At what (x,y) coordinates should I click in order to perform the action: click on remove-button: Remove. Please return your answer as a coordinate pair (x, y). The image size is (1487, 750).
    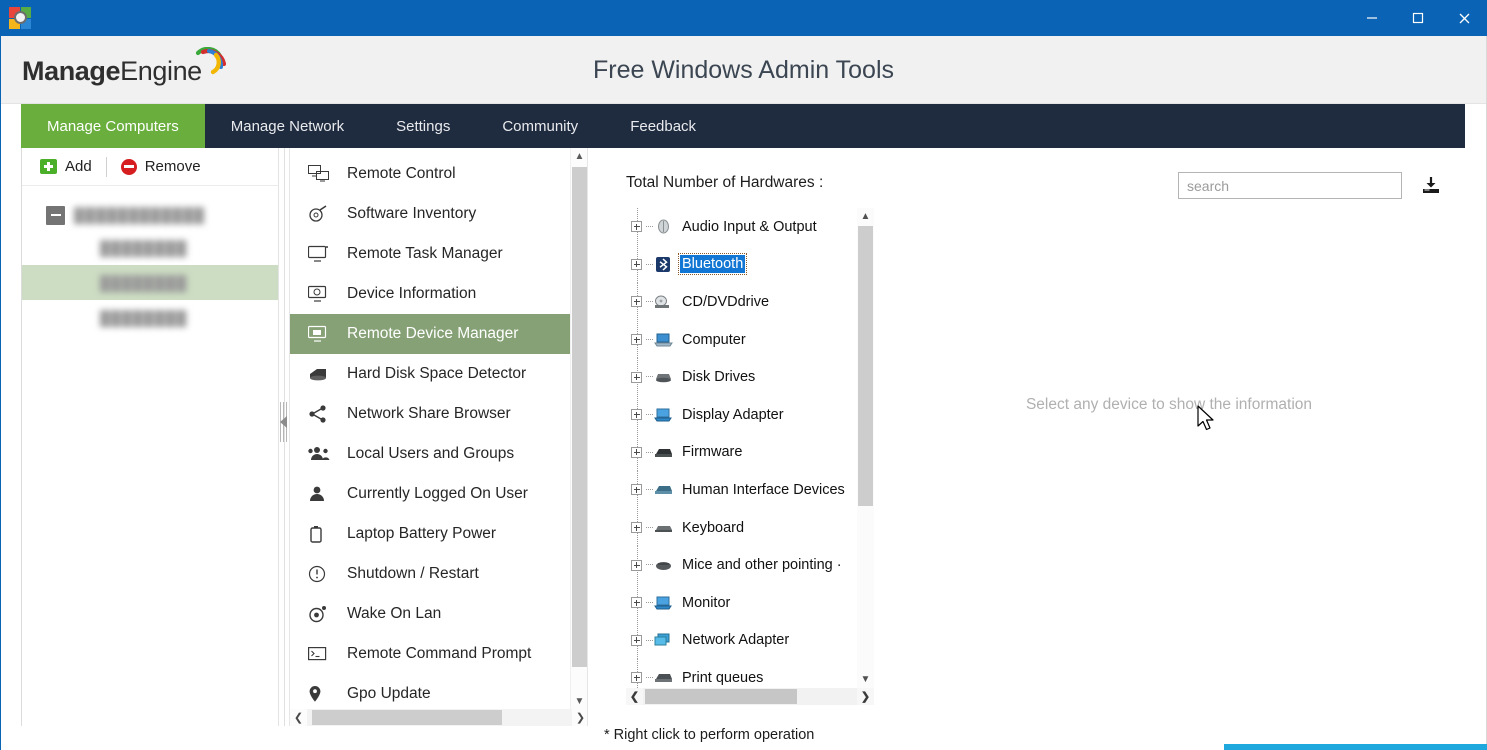
    Looking at the image, I should click on (161, 166).